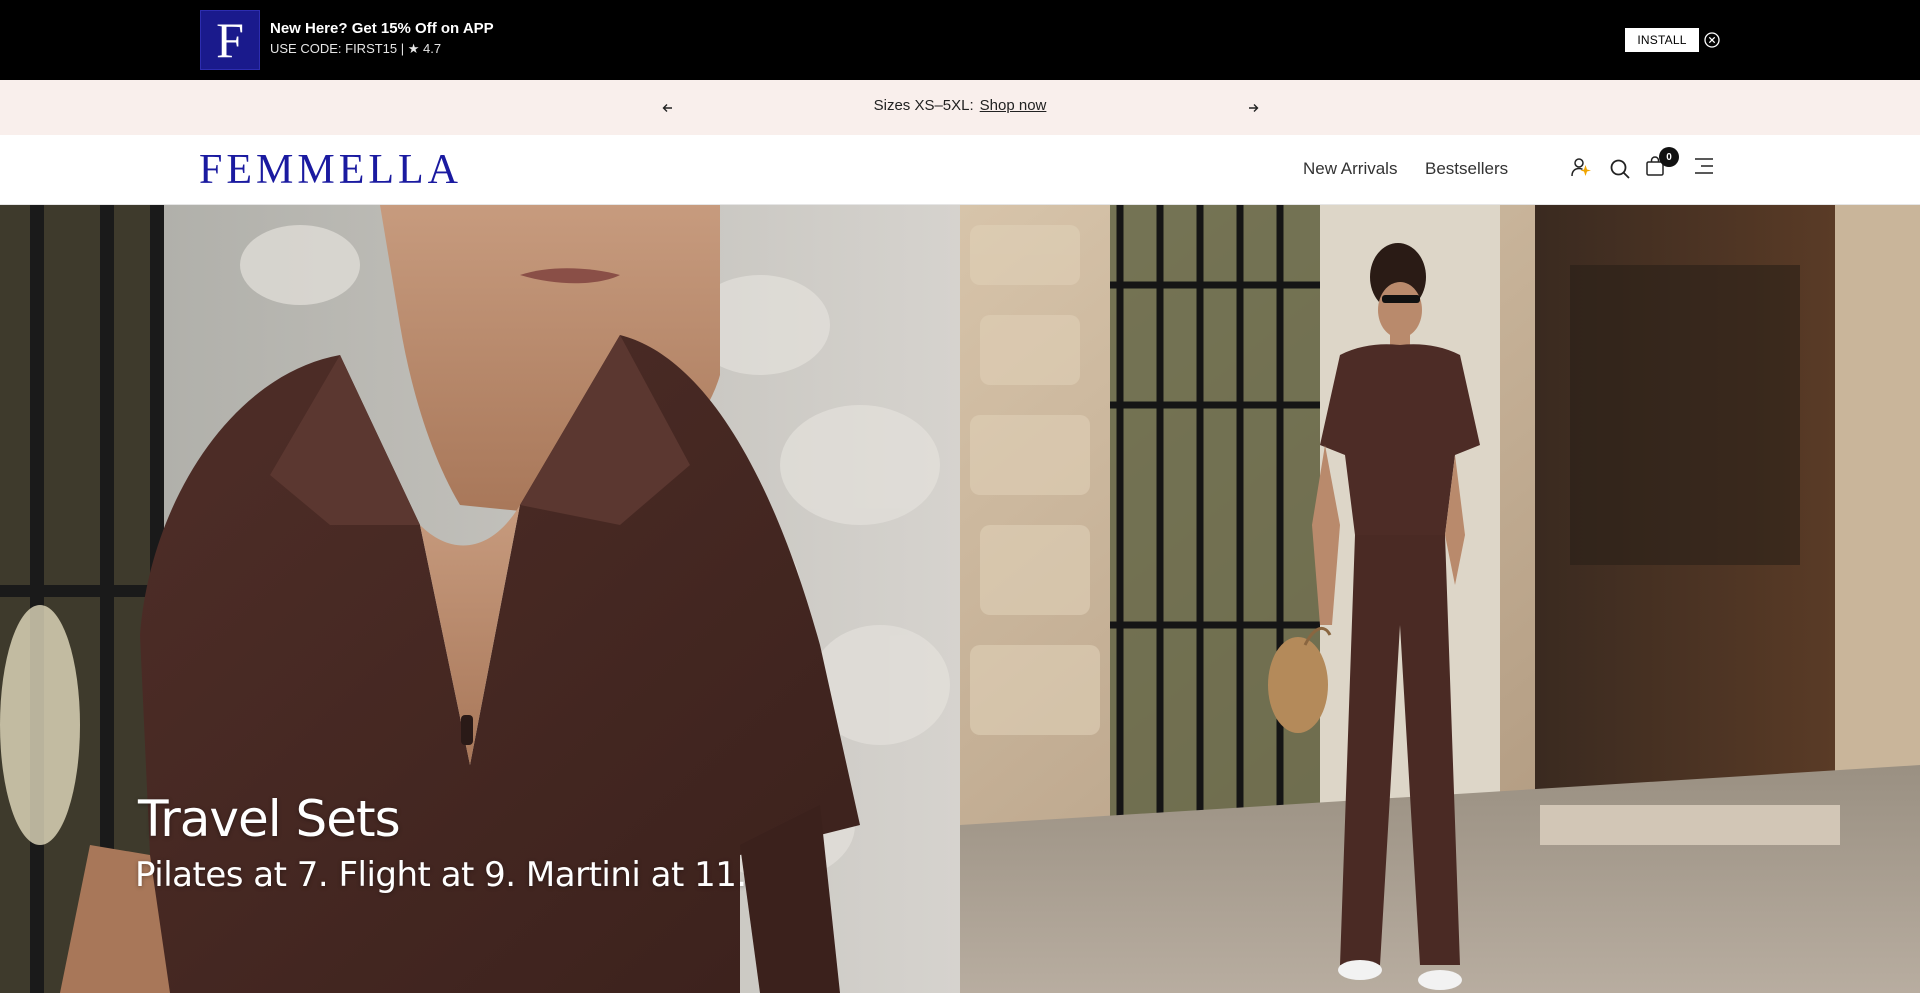  Describe the element at coordinates (1712, 40) in the screenshot. I see `close-circle-icon` at that location.